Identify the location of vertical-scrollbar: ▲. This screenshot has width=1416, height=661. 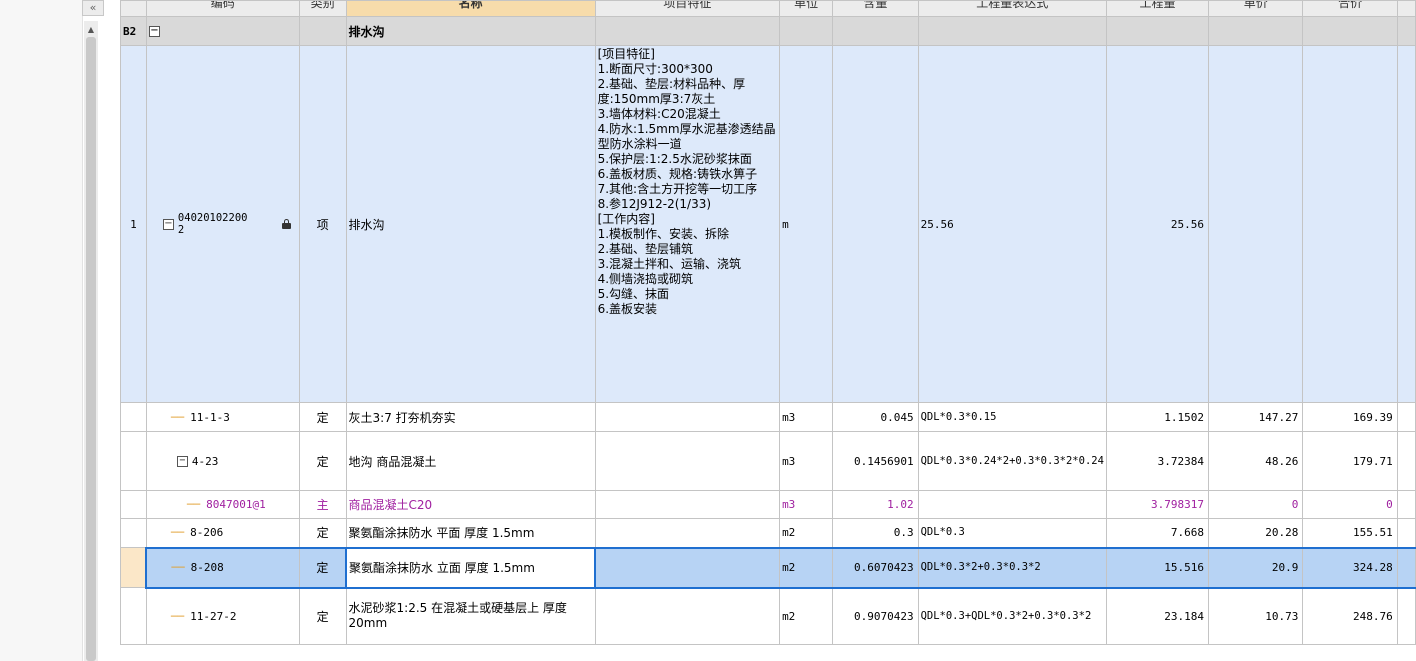
(91, 341).